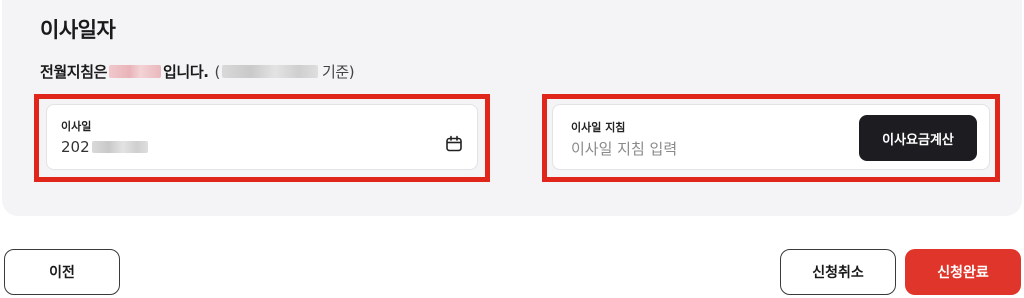 This screenshot has height=298, width=1024. What do you see at coordinates (918, 138) in the screenshot?
I see `calculate-fee-button: 이사요금계산` at bounding box center [918, 138].